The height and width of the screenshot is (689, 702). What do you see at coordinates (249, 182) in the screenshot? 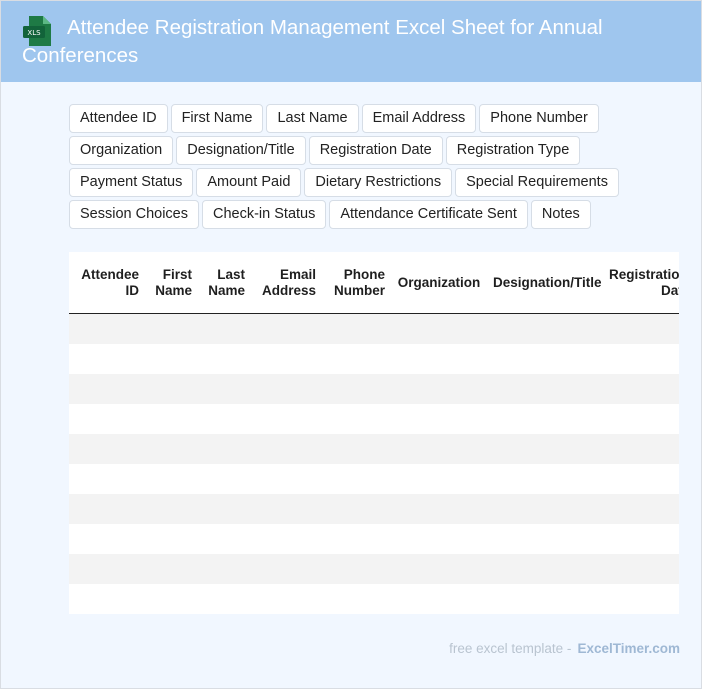
I see `field-chip: Amount Paid` at bounding box center [249, 182].